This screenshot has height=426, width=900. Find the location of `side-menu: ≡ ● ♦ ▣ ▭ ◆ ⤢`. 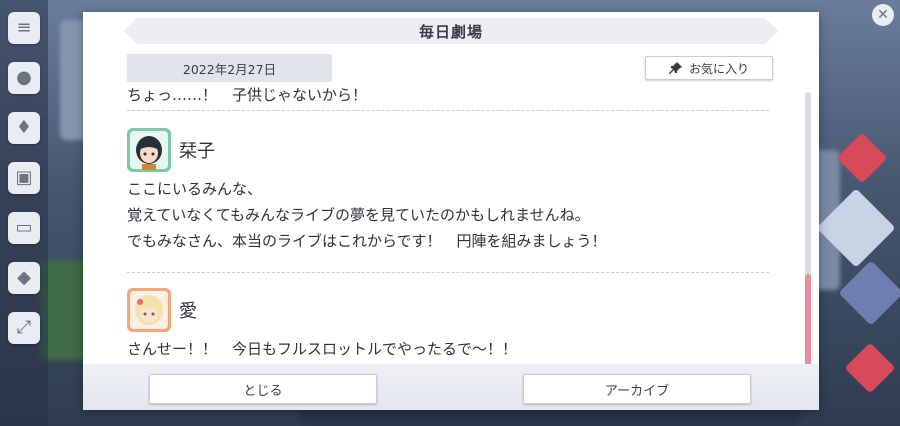

side-menu: ≡ ● ♦ ▣ ▭ ◆ ⤢ is located at coordinates (24, 213).